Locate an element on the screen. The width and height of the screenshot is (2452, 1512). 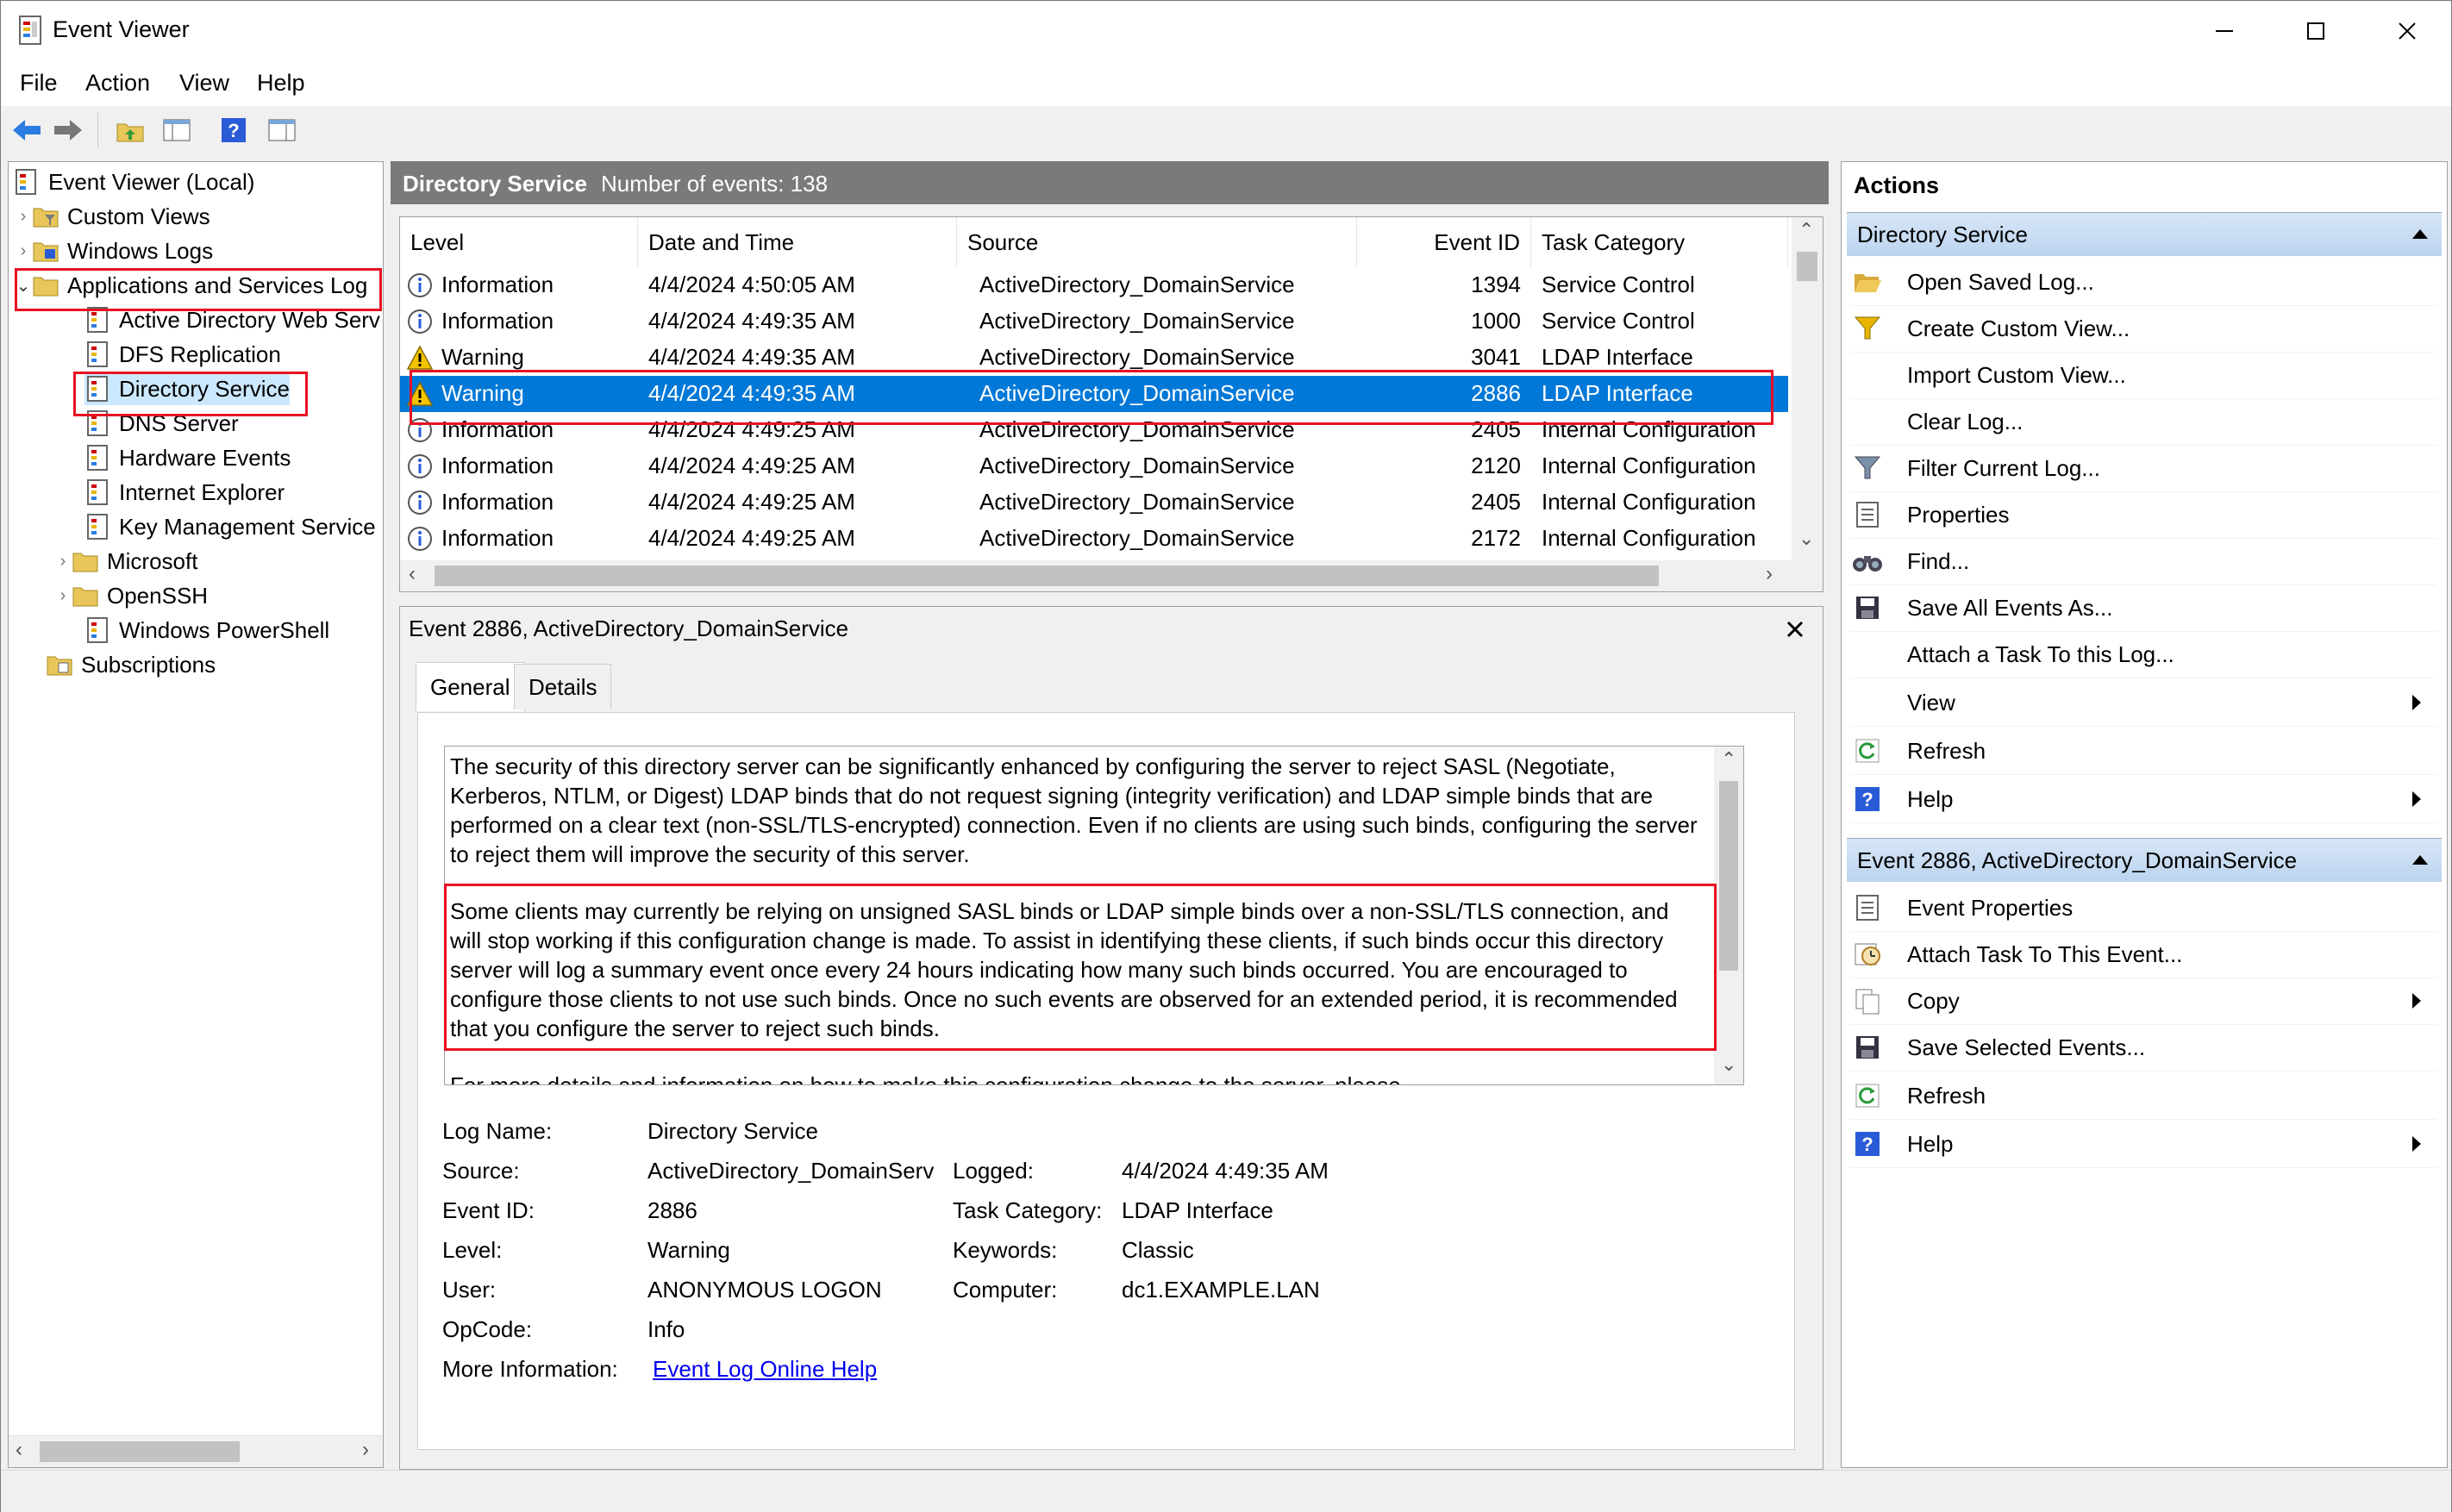
maximize-button is located at coordinates (2315, 31).